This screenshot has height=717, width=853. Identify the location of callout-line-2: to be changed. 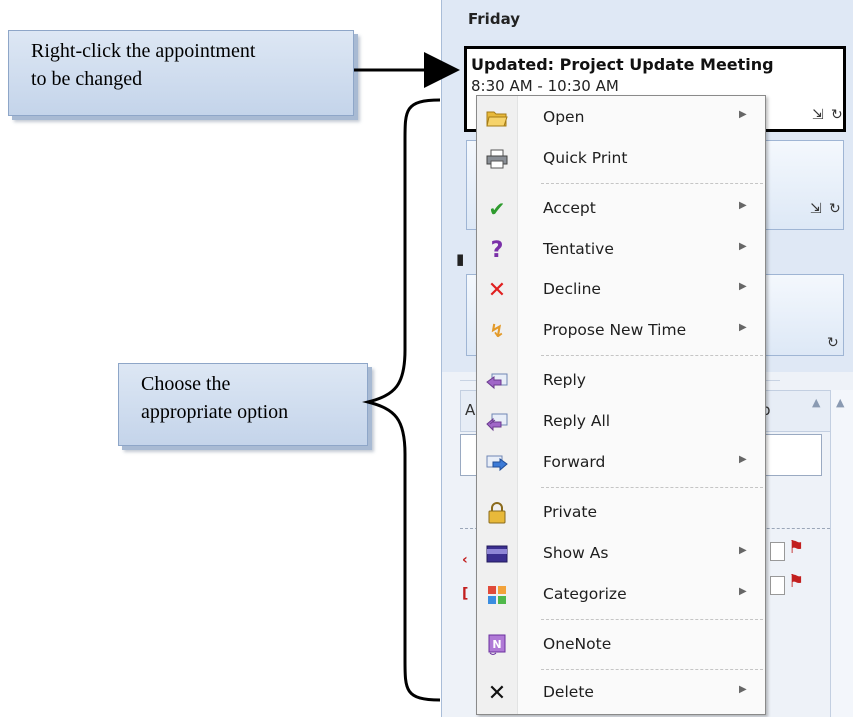
(87, 79).